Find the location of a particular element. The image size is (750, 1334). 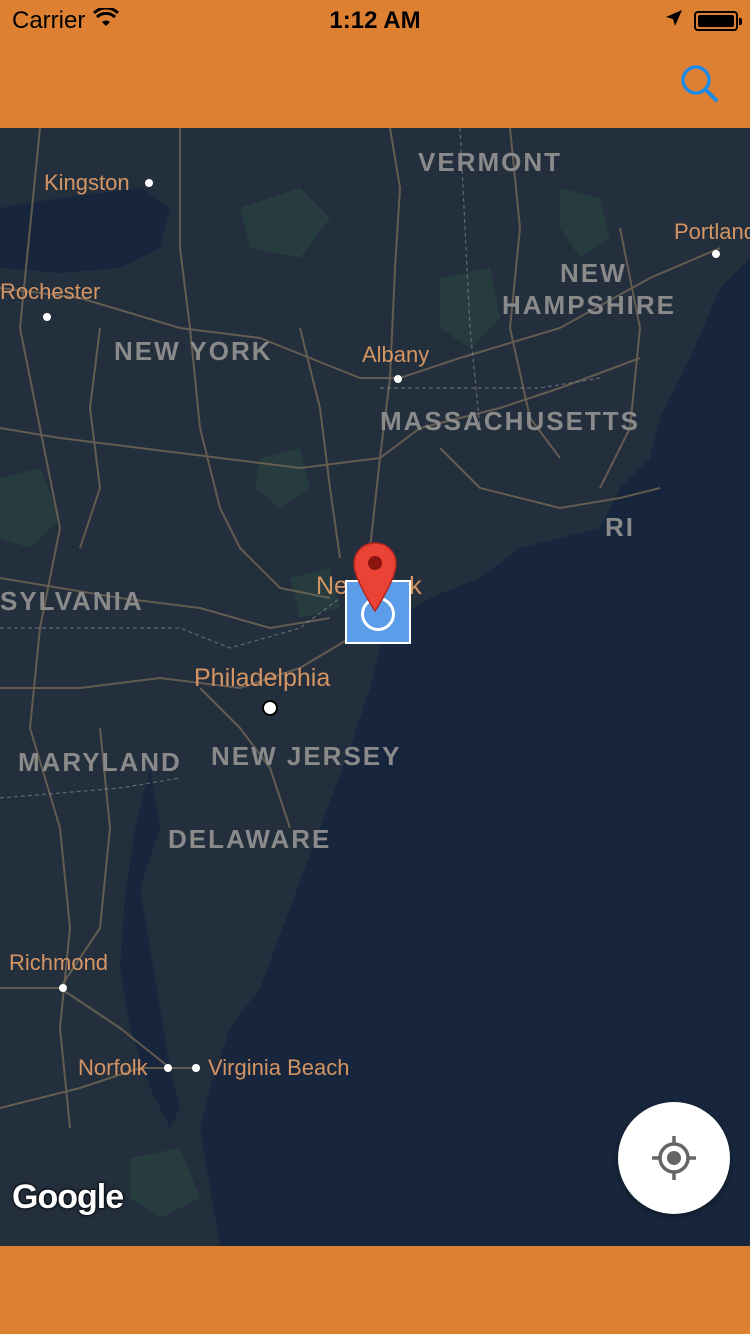

my-location-button is located at coordinates (674, 1158).